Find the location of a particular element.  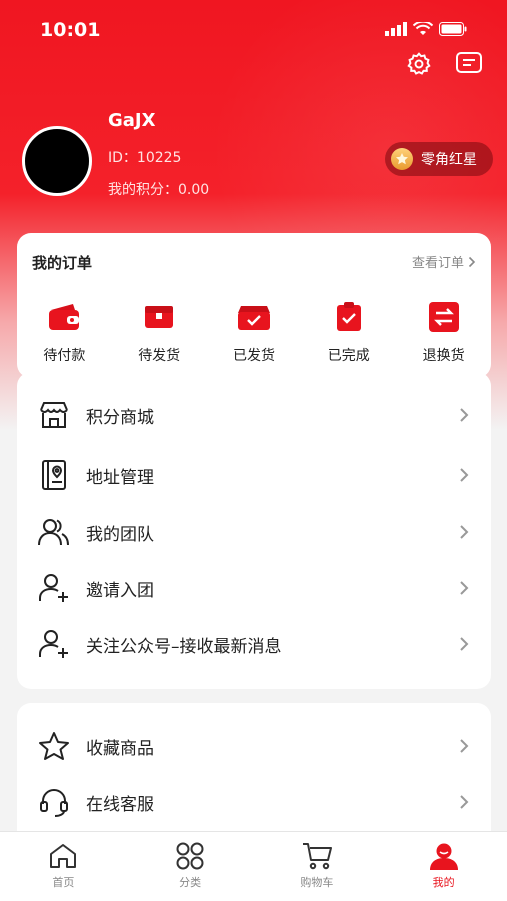

level-badge-label: 零角红星 is located at coordinates (449, 160).